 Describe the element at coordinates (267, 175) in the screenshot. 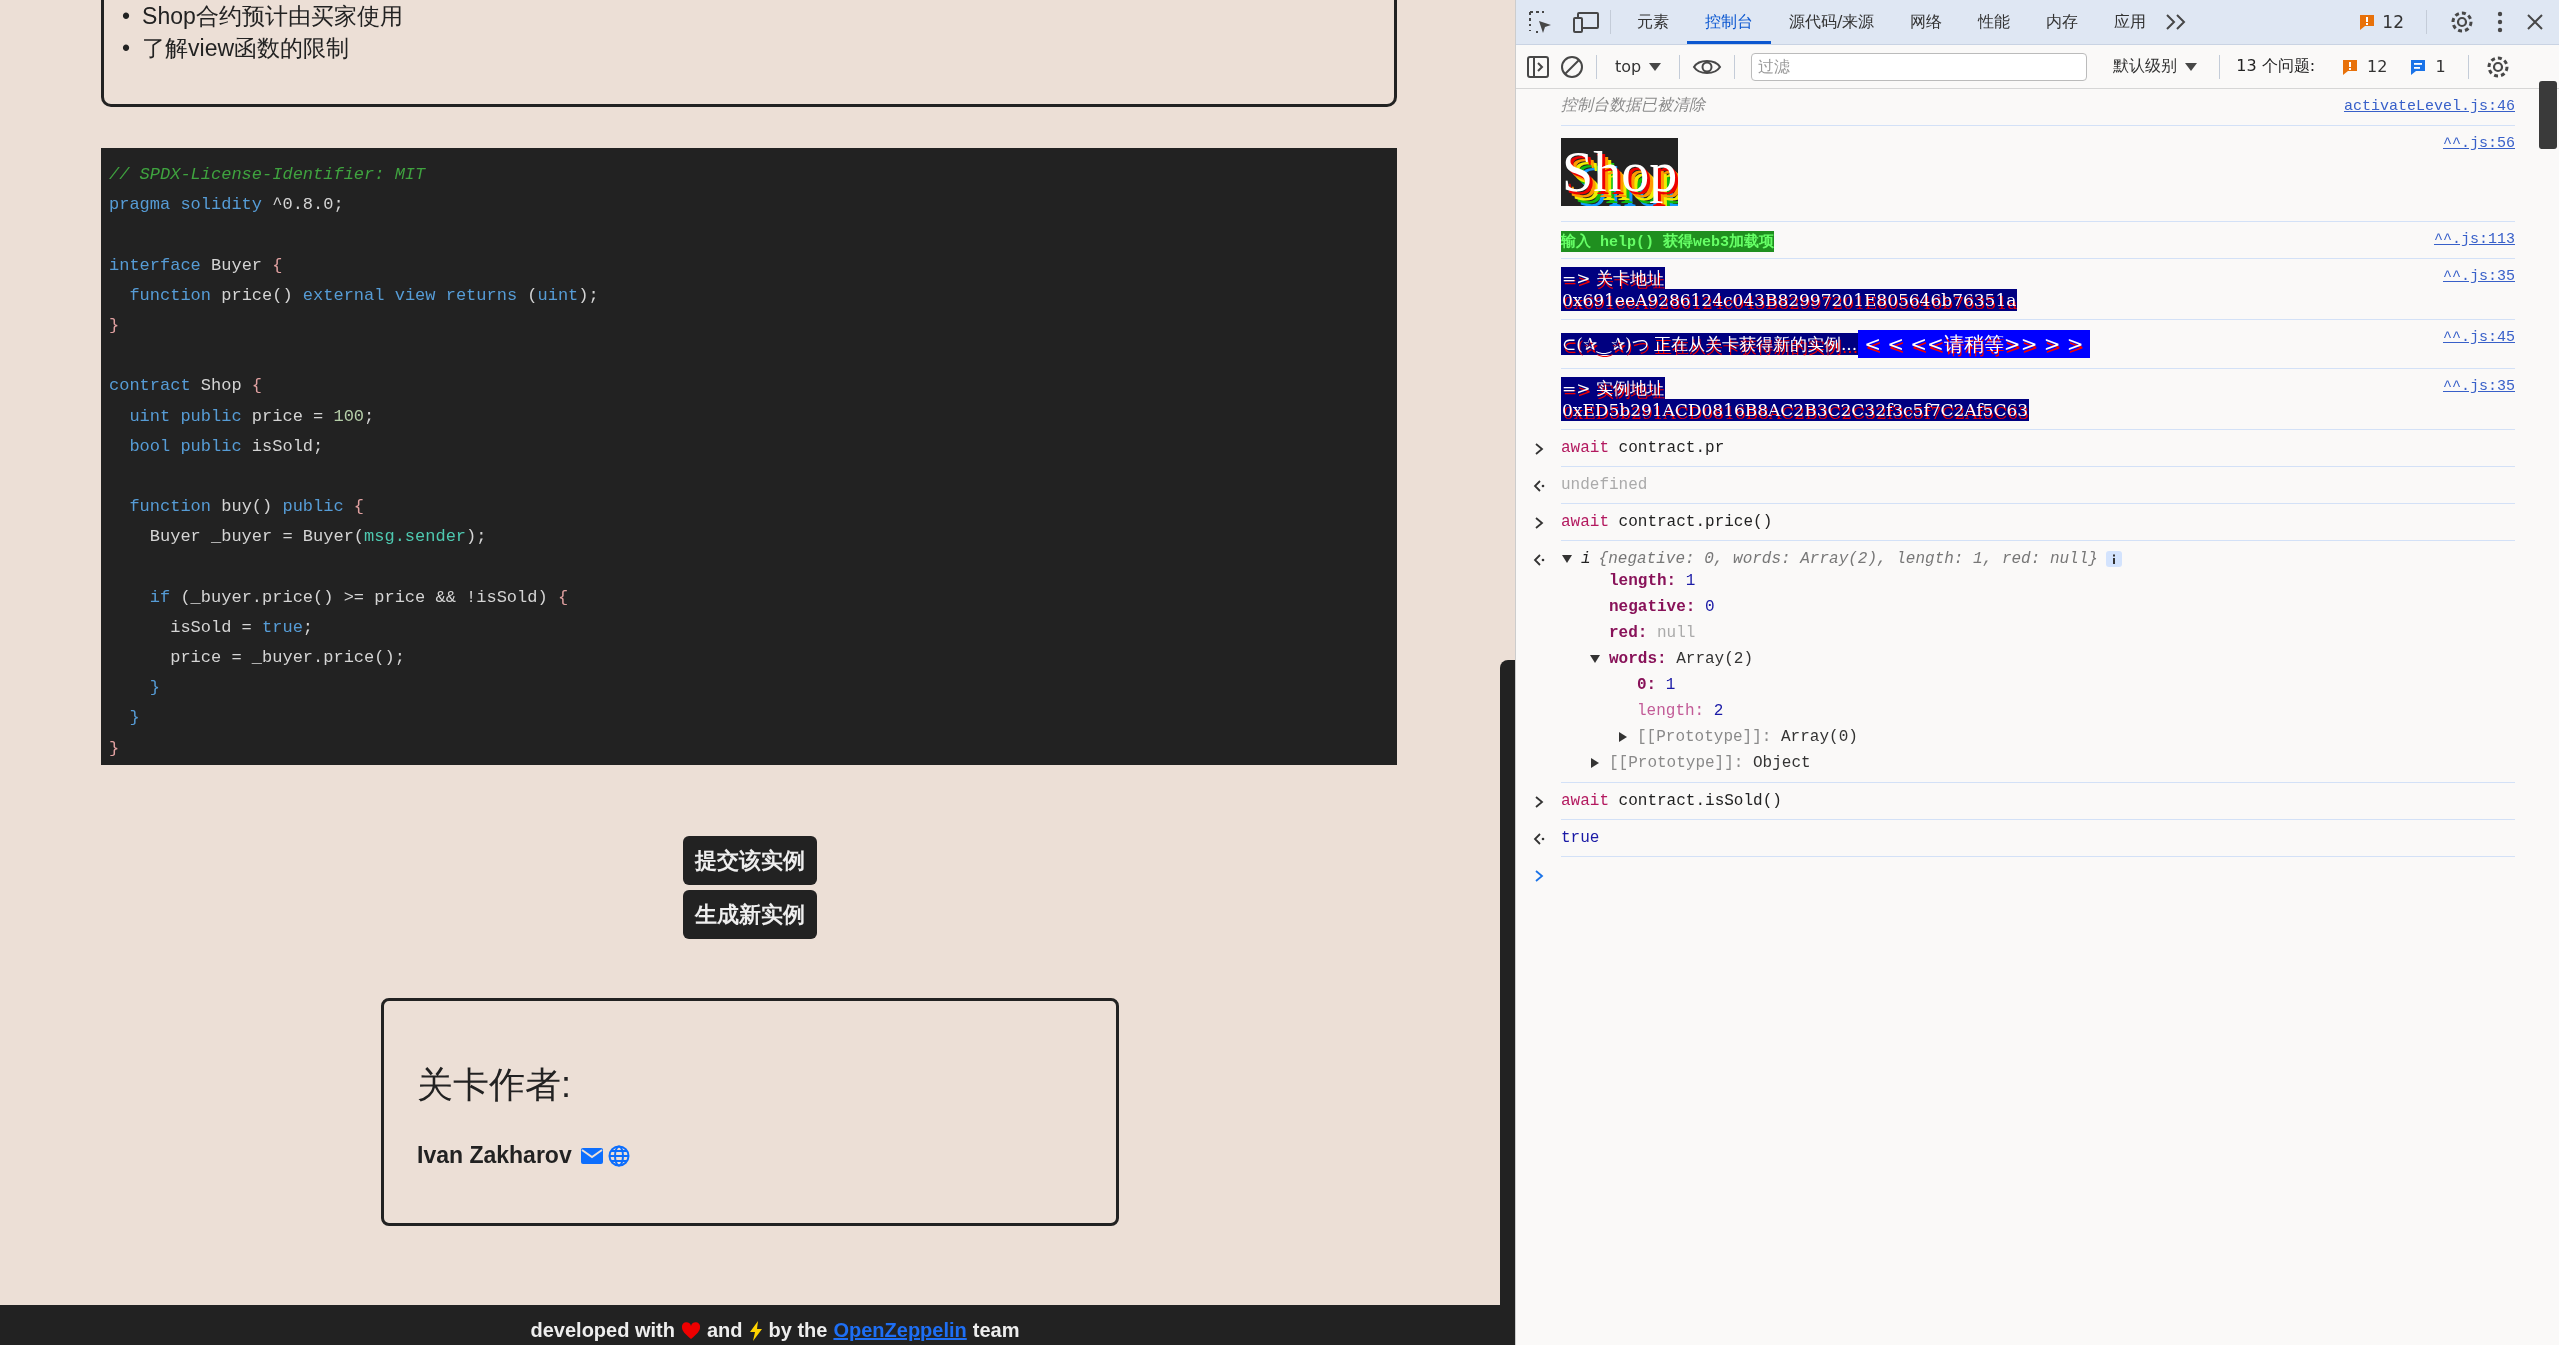

I see `code-line: // SPDX-License-Identifier: MIT` at that location.